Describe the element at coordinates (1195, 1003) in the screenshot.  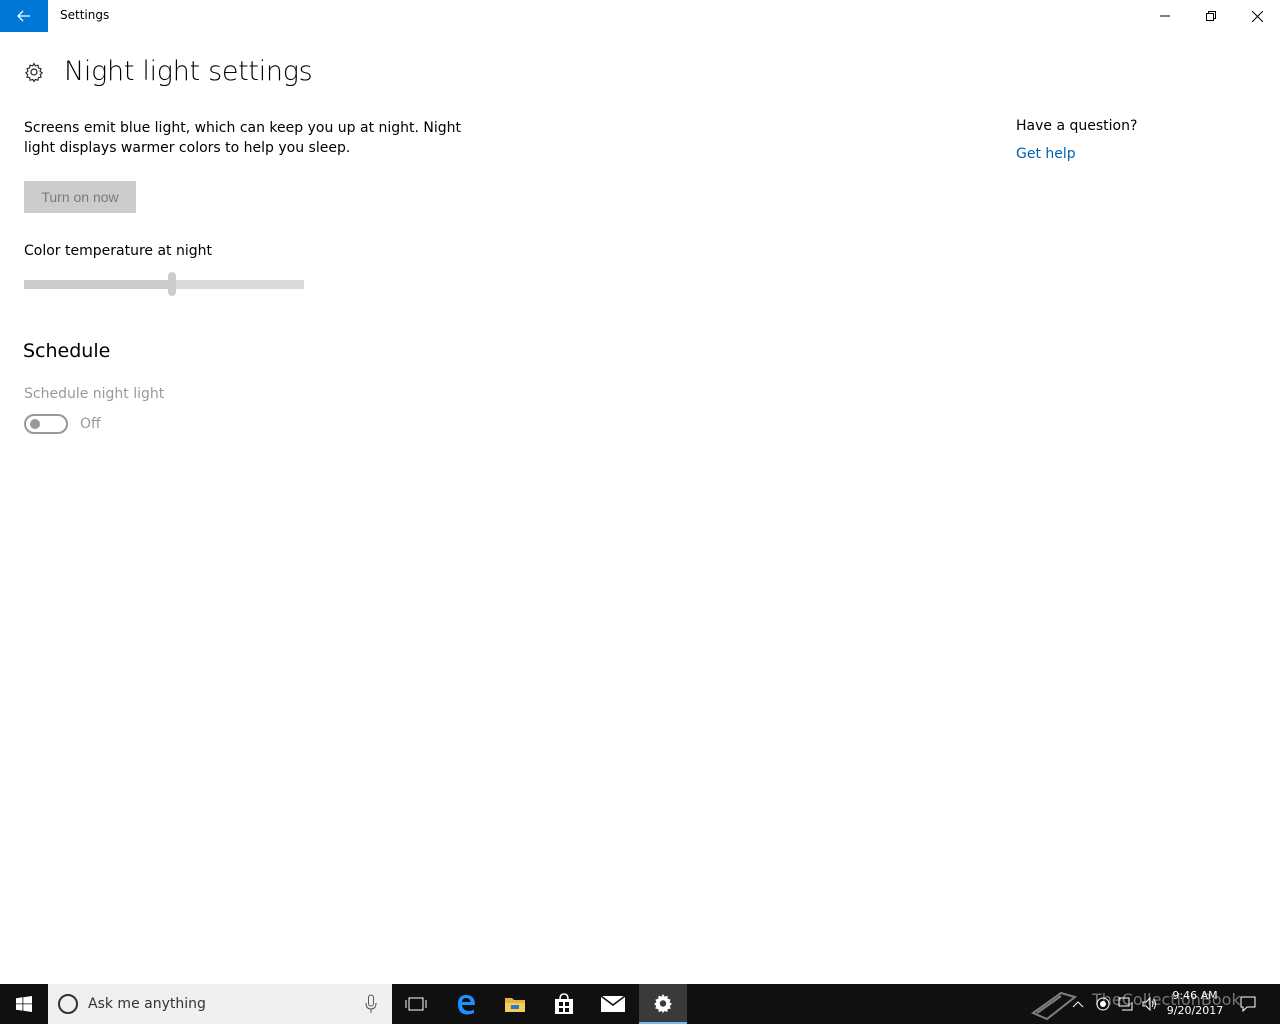
I see `clock: 9:46 AM 9/20/2017` at that location.